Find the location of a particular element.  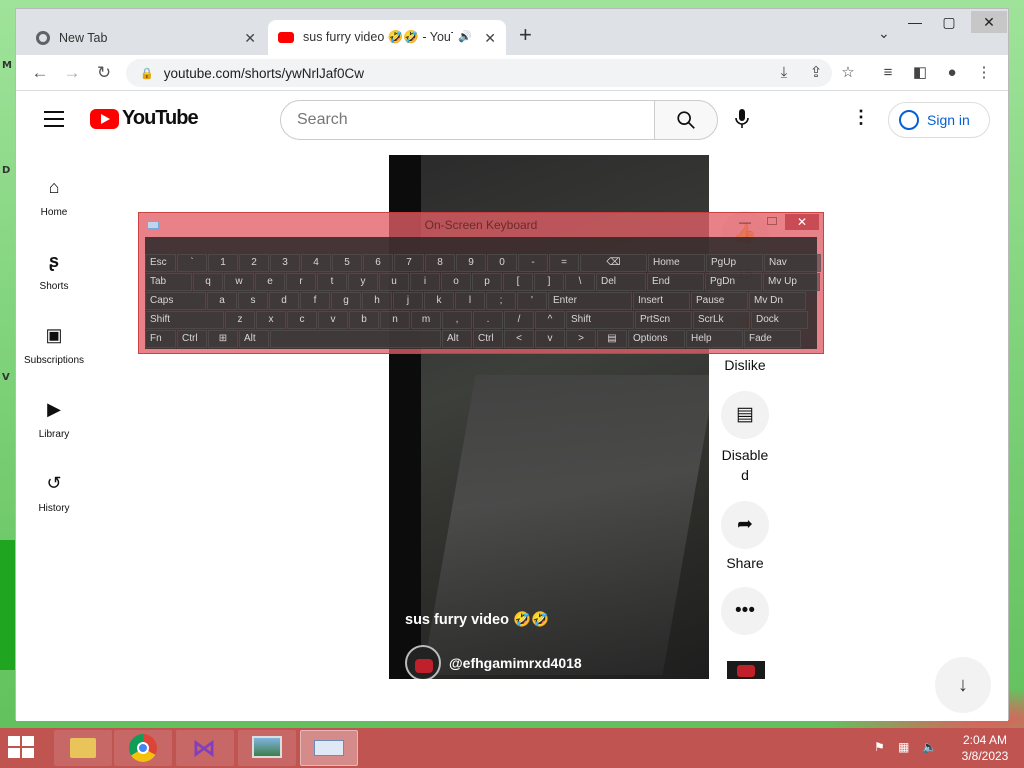

osk-key: ; is located at coordinates (501, 301).